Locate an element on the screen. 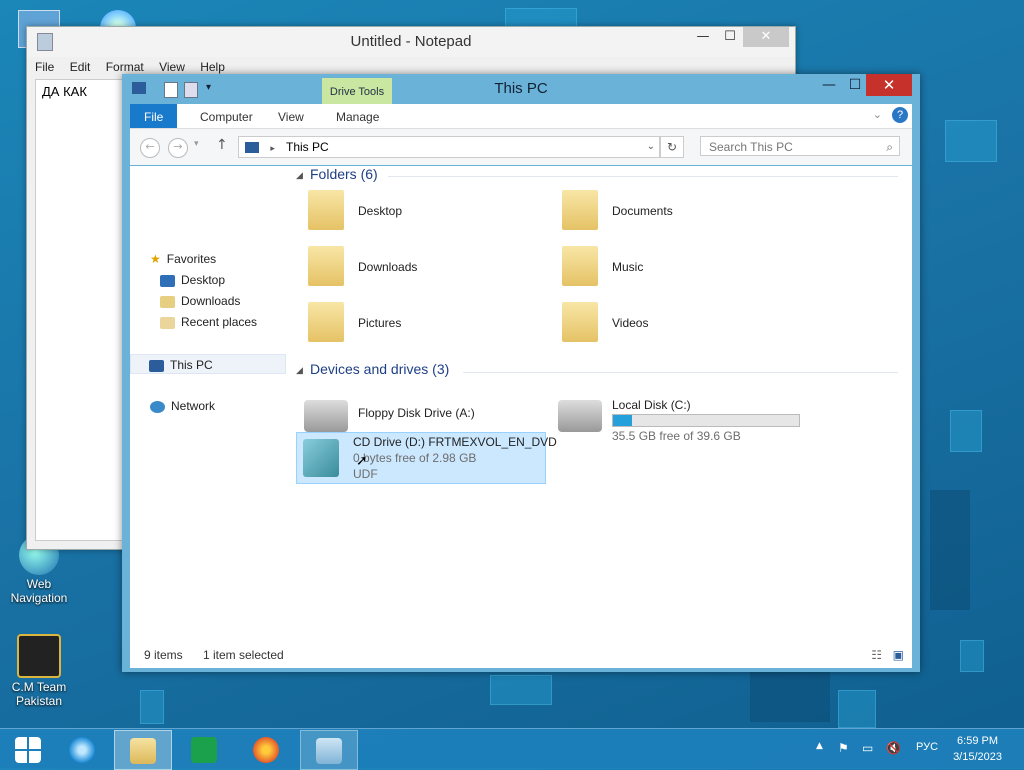 This screenshot has height=770, width=1024. nav-recent-places: Recent places is located at coordinates (208, 322).